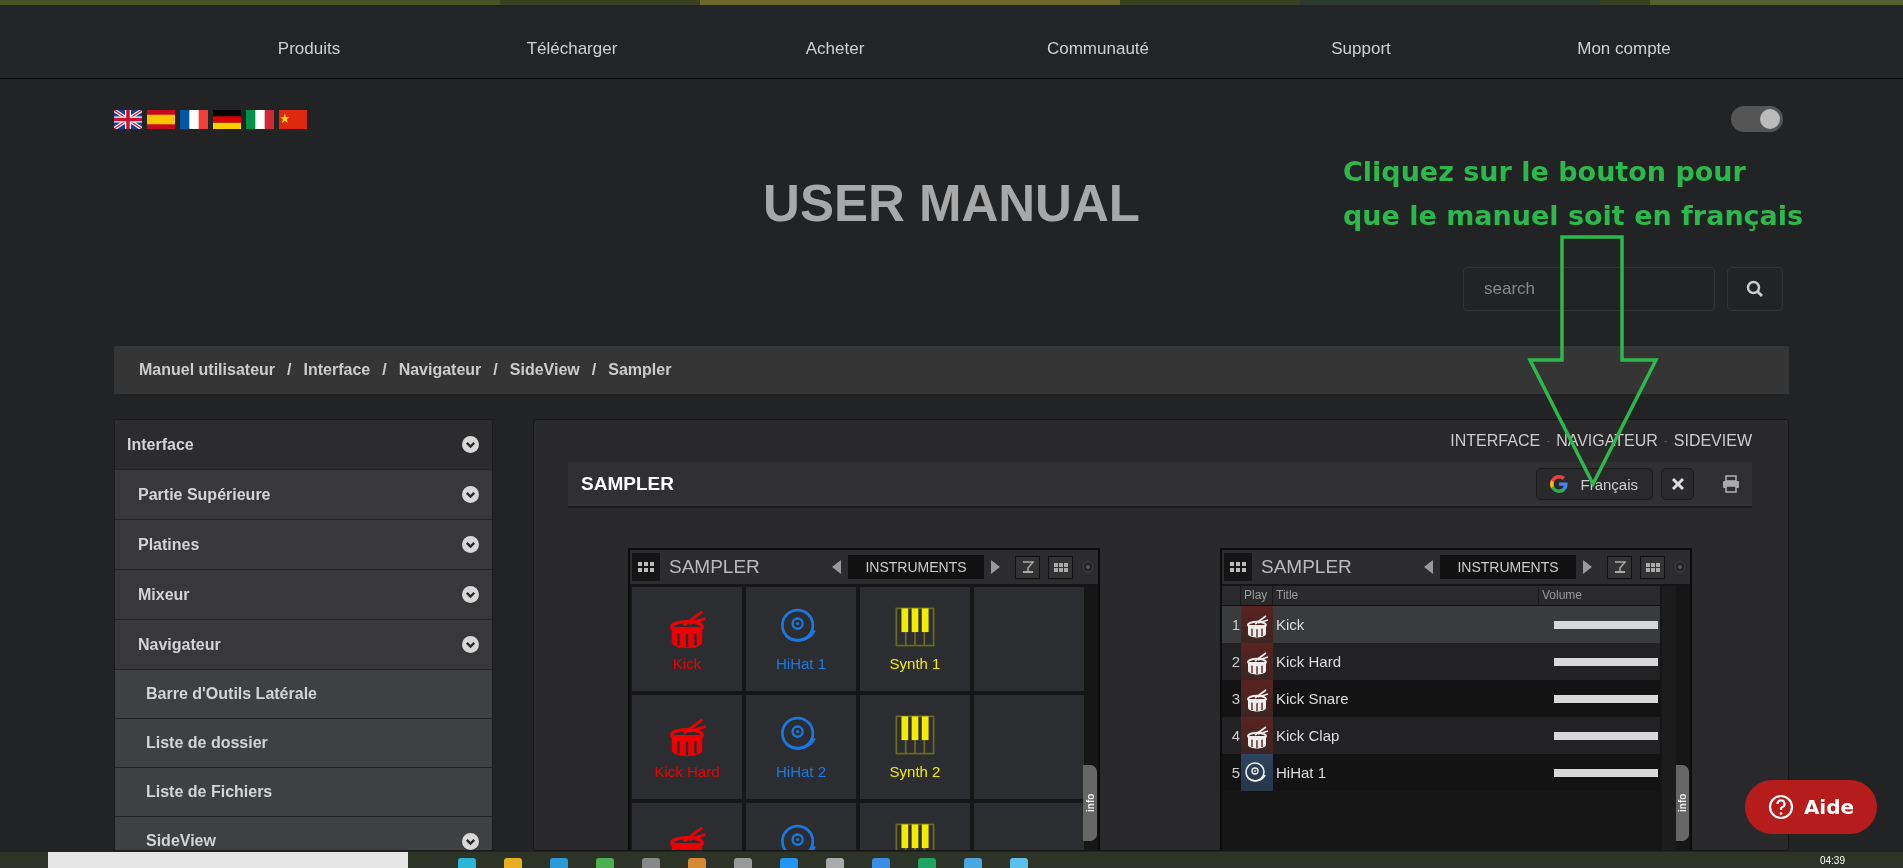 The width and height of the screenshot is (1903, 868). Describe the element at coordinates (1235, 735) in the screenshot. I see `row-number: 4` at that location.